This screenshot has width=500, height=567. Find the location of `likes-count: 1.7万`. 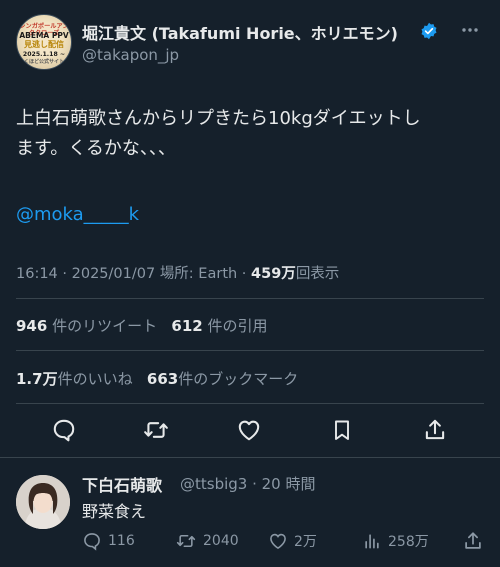

likes-count: 1.7万 is located at coordinates (37, 379).